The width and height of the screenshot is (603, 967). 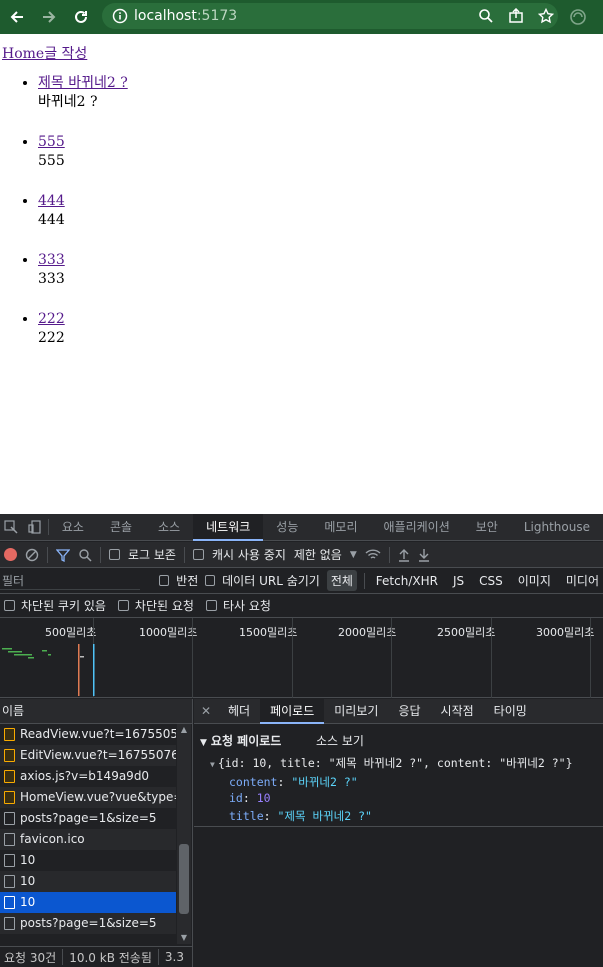 What do you see at coordinates (83, 93) in the screenshot?
I see `list-item: 제목 바뀌네2 ? 바뀌네2 ?` at bounding box center [83, 93].